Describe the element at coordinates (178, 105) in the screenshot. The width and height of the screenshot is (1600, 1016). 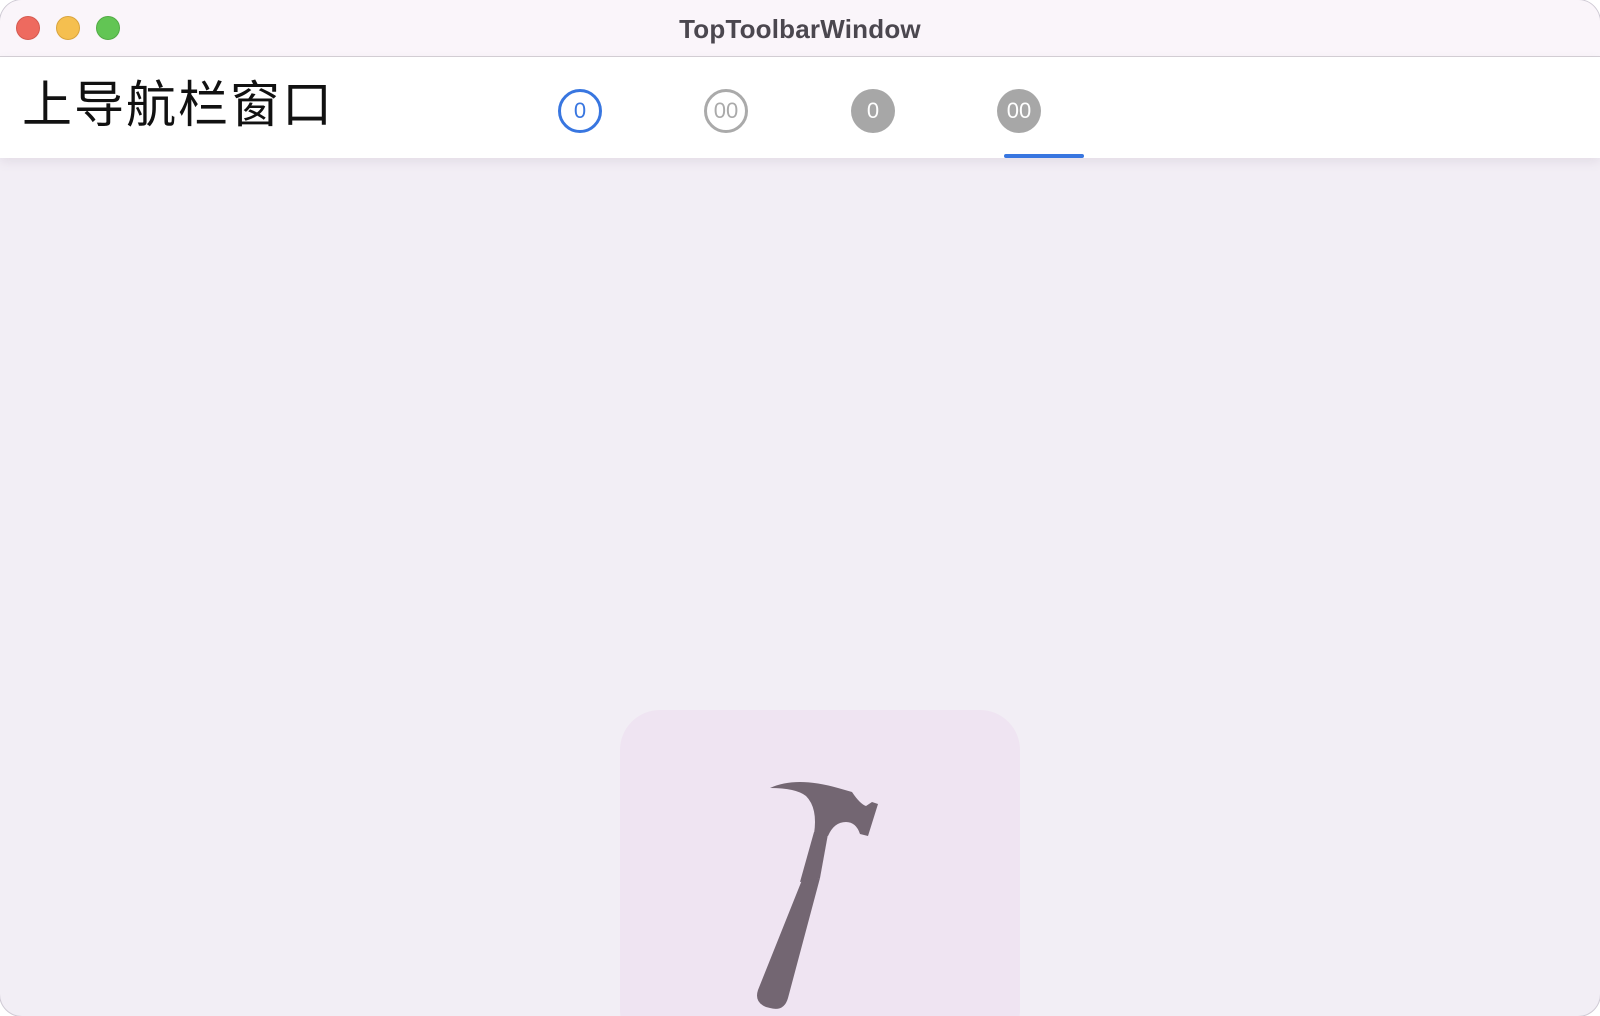
I see `toolbar-title: 上导航栏窗口` at that location.